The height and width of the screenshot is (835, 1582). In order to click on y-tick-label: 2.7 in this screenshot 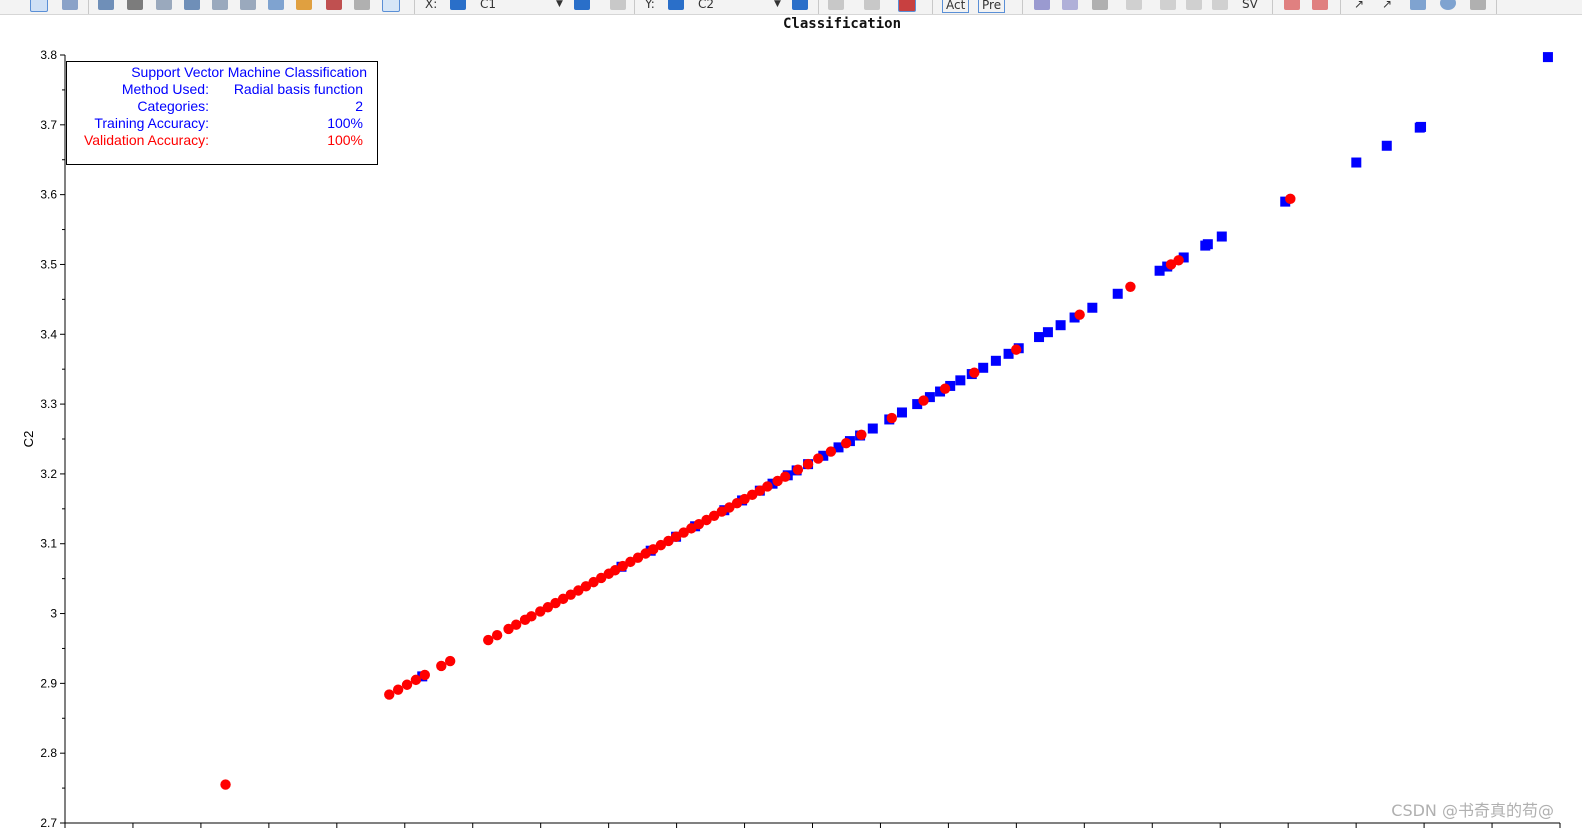, I will do `click(48, 823)`.